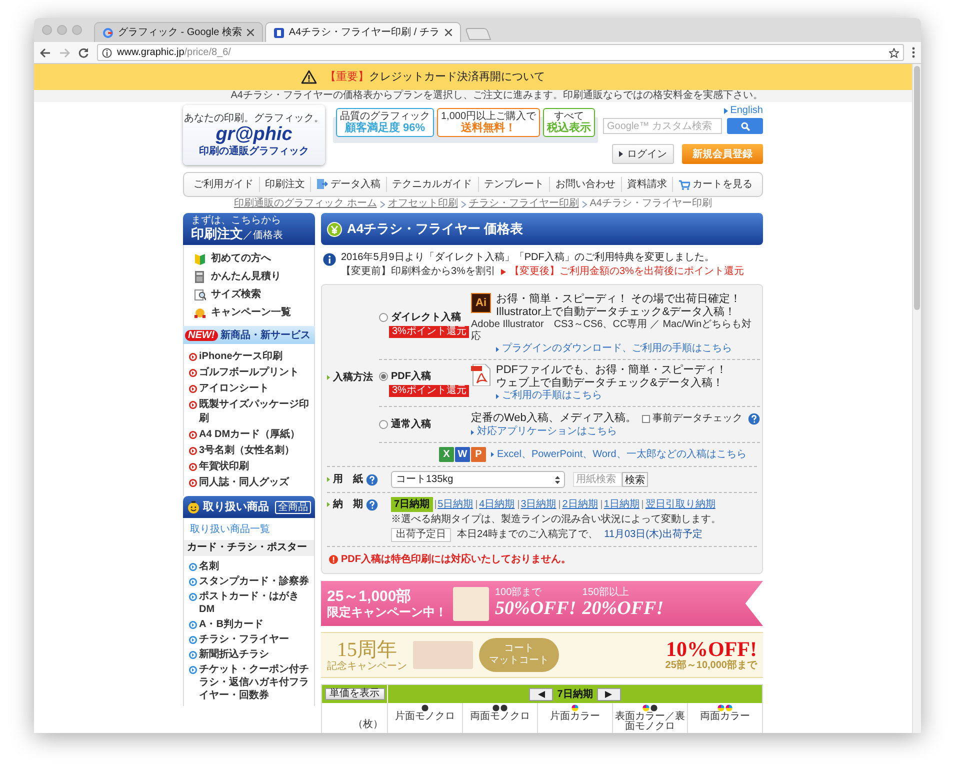  What do you see at coordinates (481, 375) in the screenshot?
I see `pdf-file-icon` at bounding box center [481, 375].